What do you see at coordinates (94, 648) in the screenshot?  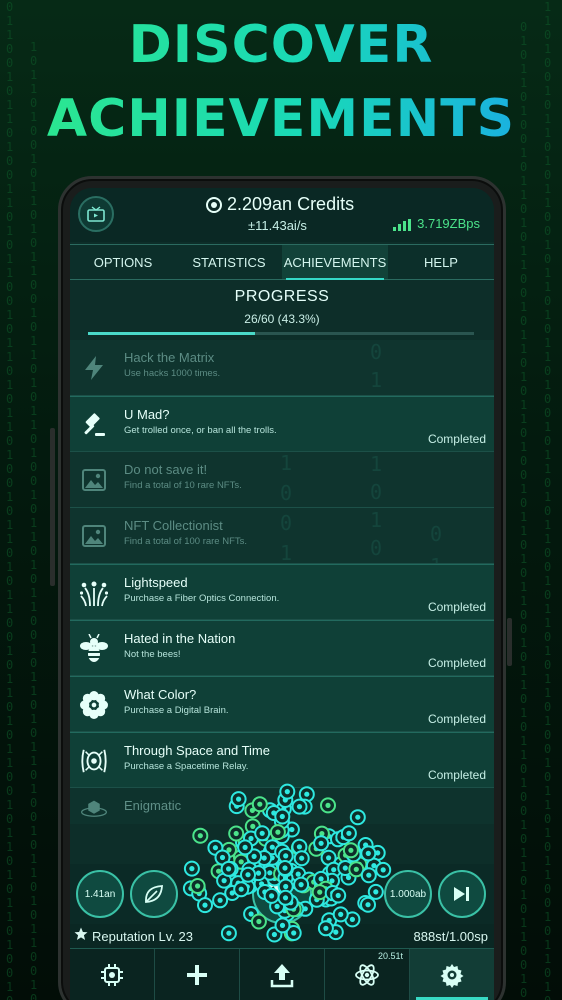 I see `bee-icon` at bounding box center [94, 648].